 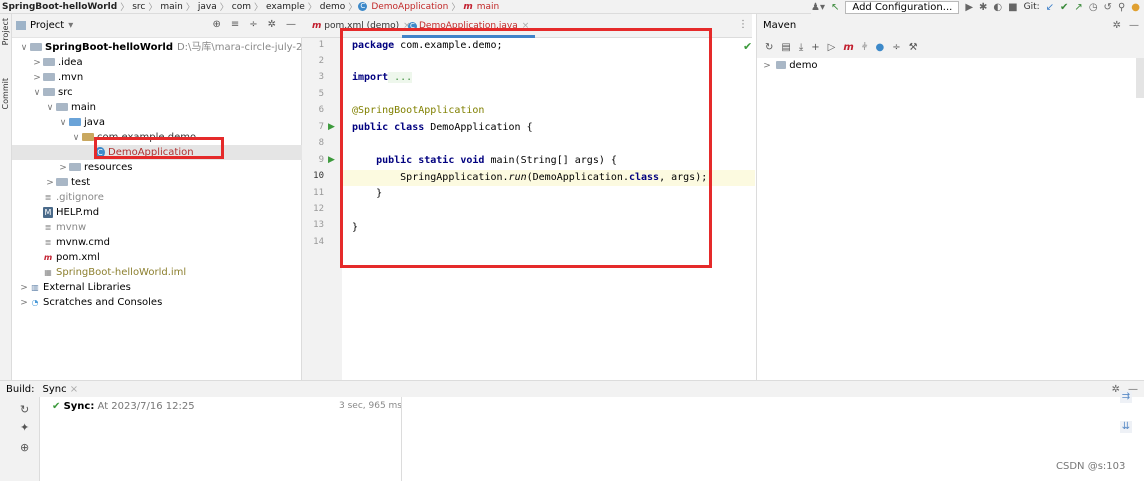 I want to click on stop-icon: ■, so click(x=1012, y=7).